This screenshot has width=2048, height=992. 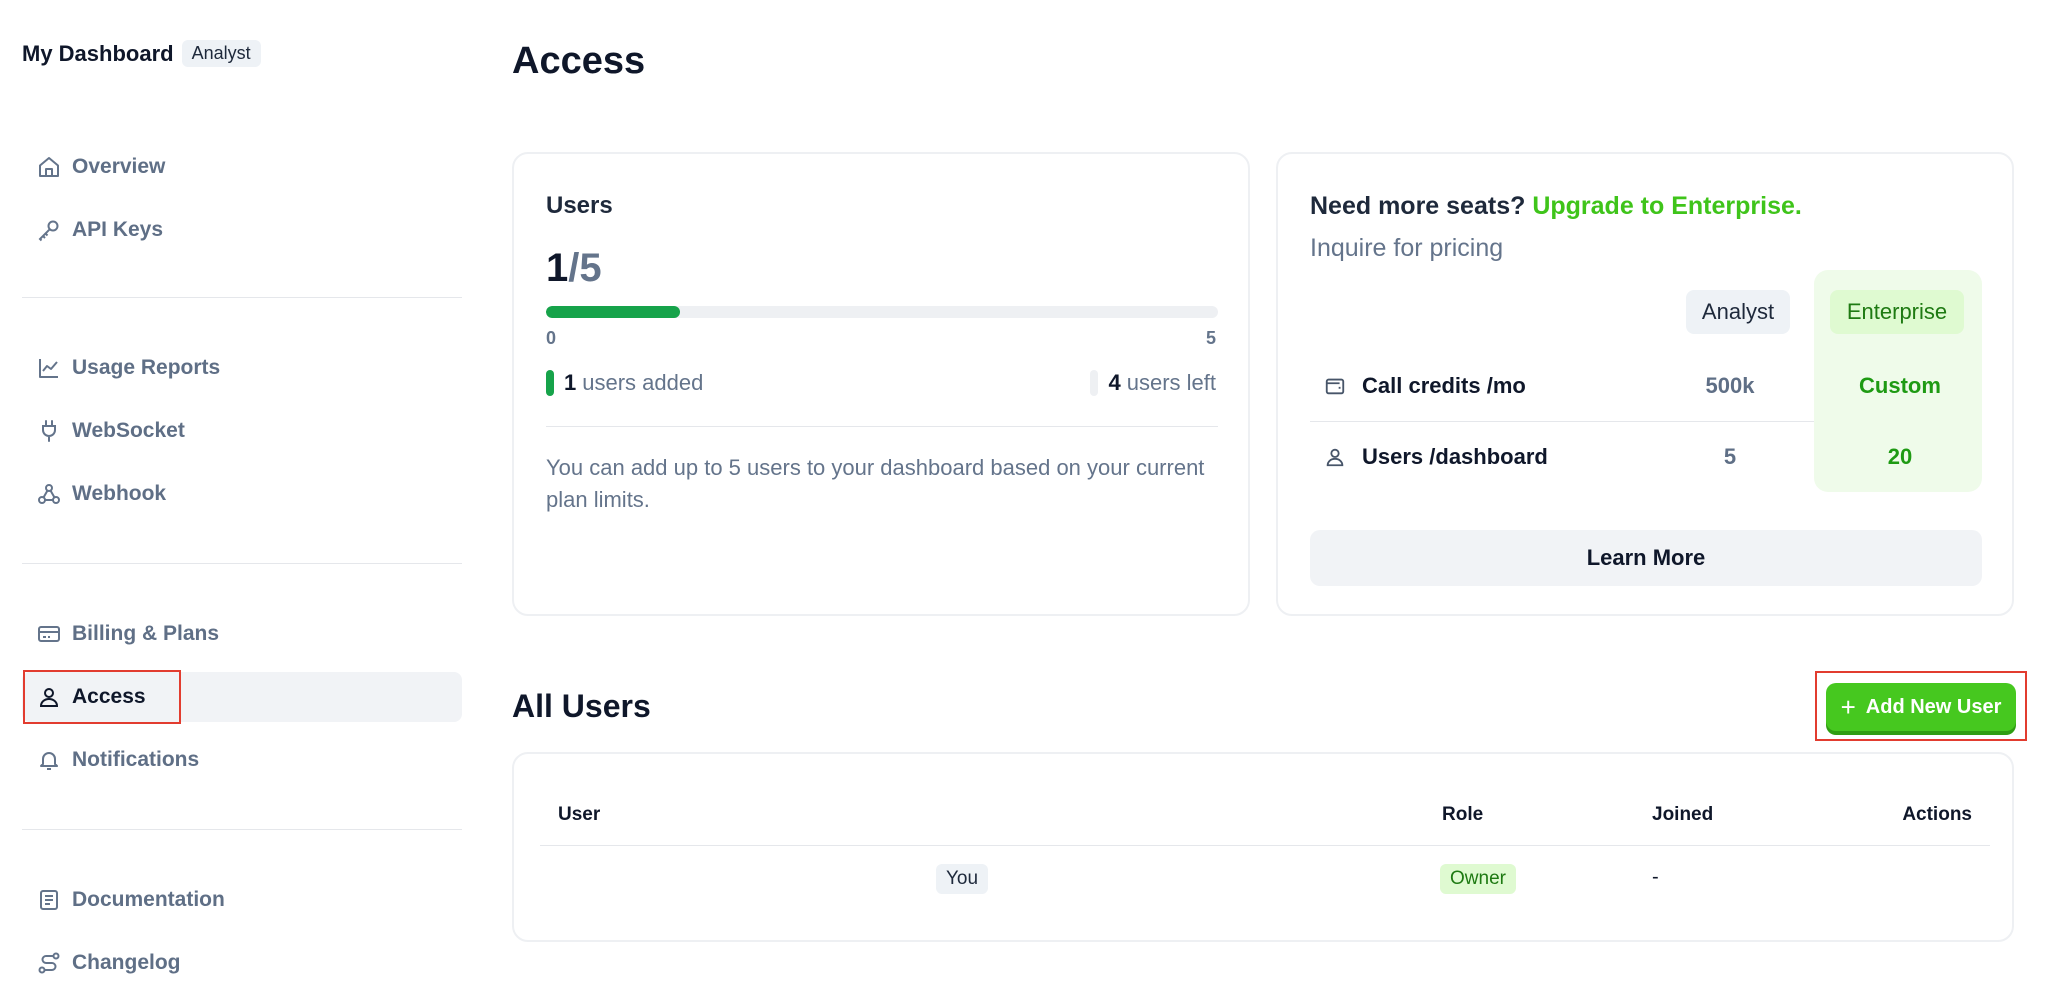 What do you see at coordinates (579, 814) in the screenshot?
I see `column-header-user: User` at bounding box center [579, 814].